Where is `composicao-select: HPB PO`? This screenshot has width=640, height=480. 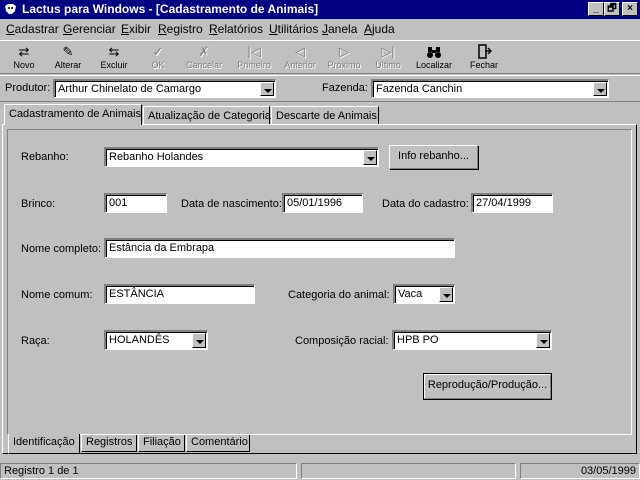
composicao-select: HPB PO is located at coordinates (472, 340).